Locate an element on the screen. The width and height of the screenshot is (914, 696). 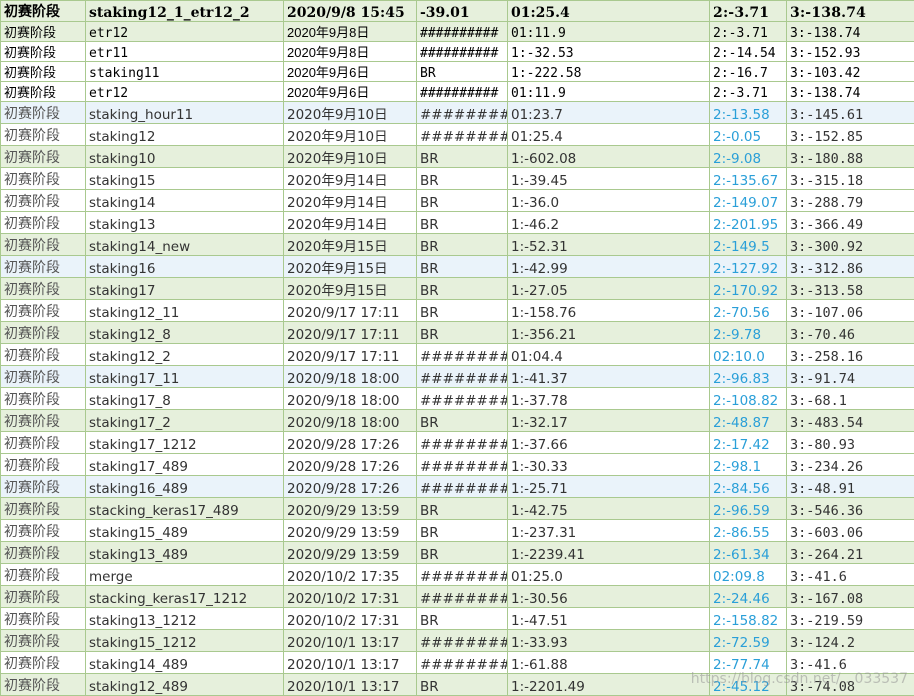
cell: staking_hour11 is located at coordinates (185, 113).